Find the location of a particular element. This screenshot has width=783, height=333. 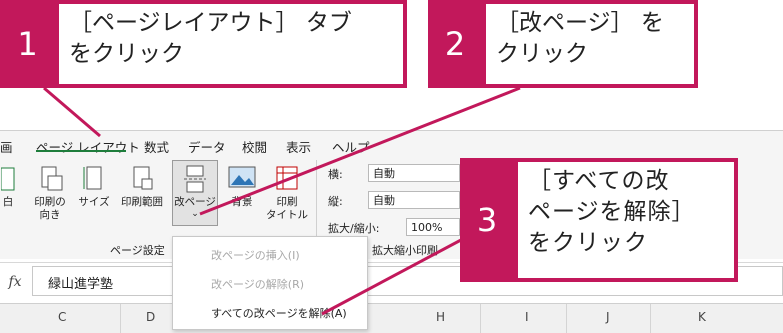

callout-2-line-2: クリック is located at coordinates (542, 54).